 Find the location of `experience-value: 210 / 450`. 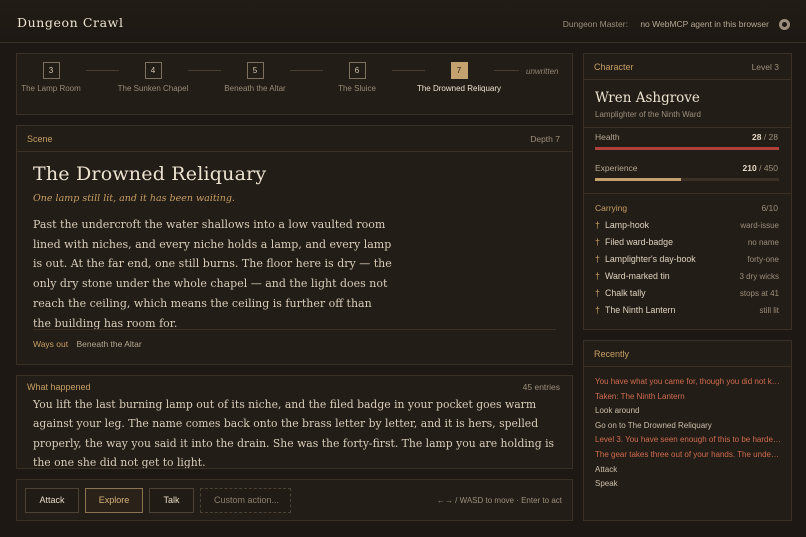

experience-value: 210 / 450 is located at coordinates (760, 168).